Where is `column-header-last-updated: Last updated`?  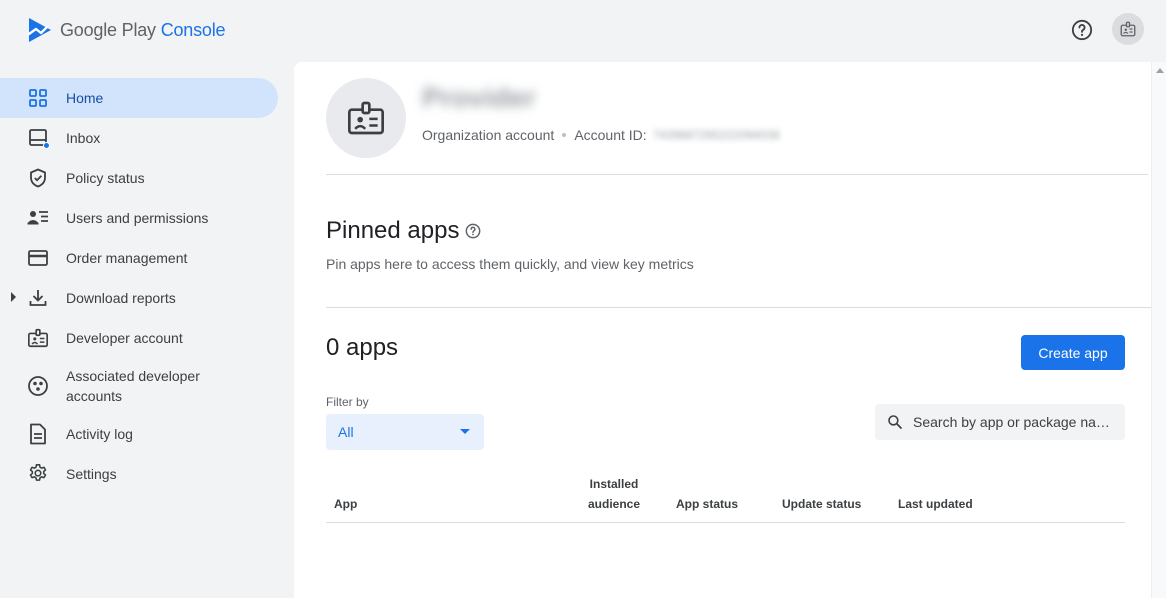
column-header-last-updated: Last updated is located at coordinates (935, 504).